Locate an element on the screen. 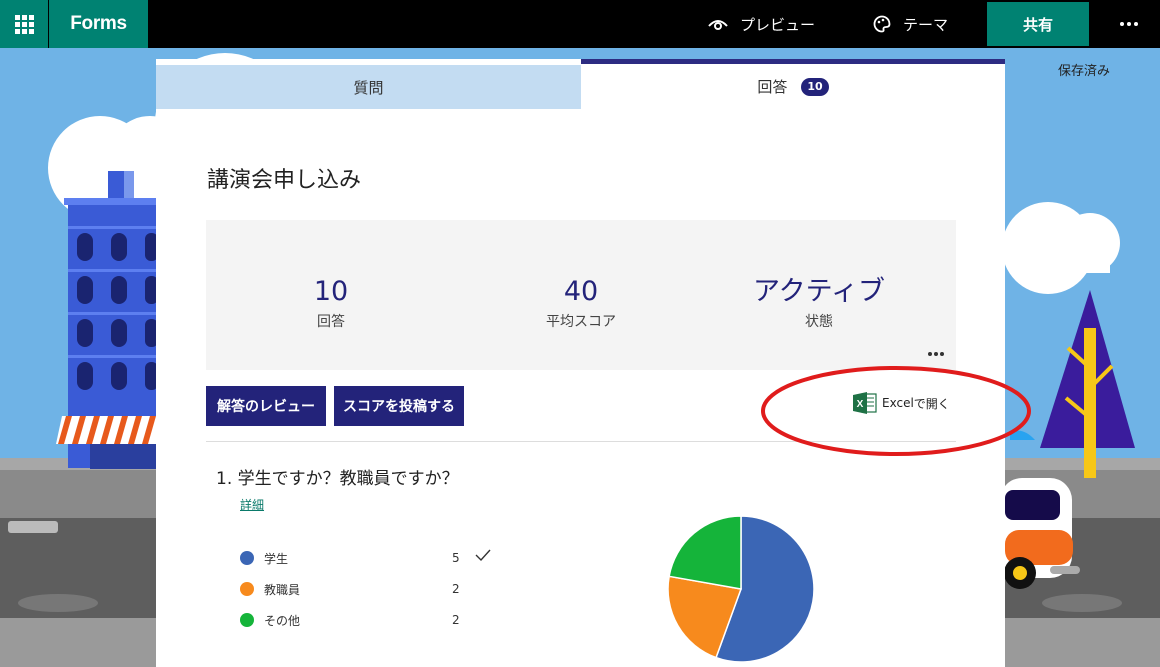  stat-status-label: 状態 is located at coordinates (819, 322).